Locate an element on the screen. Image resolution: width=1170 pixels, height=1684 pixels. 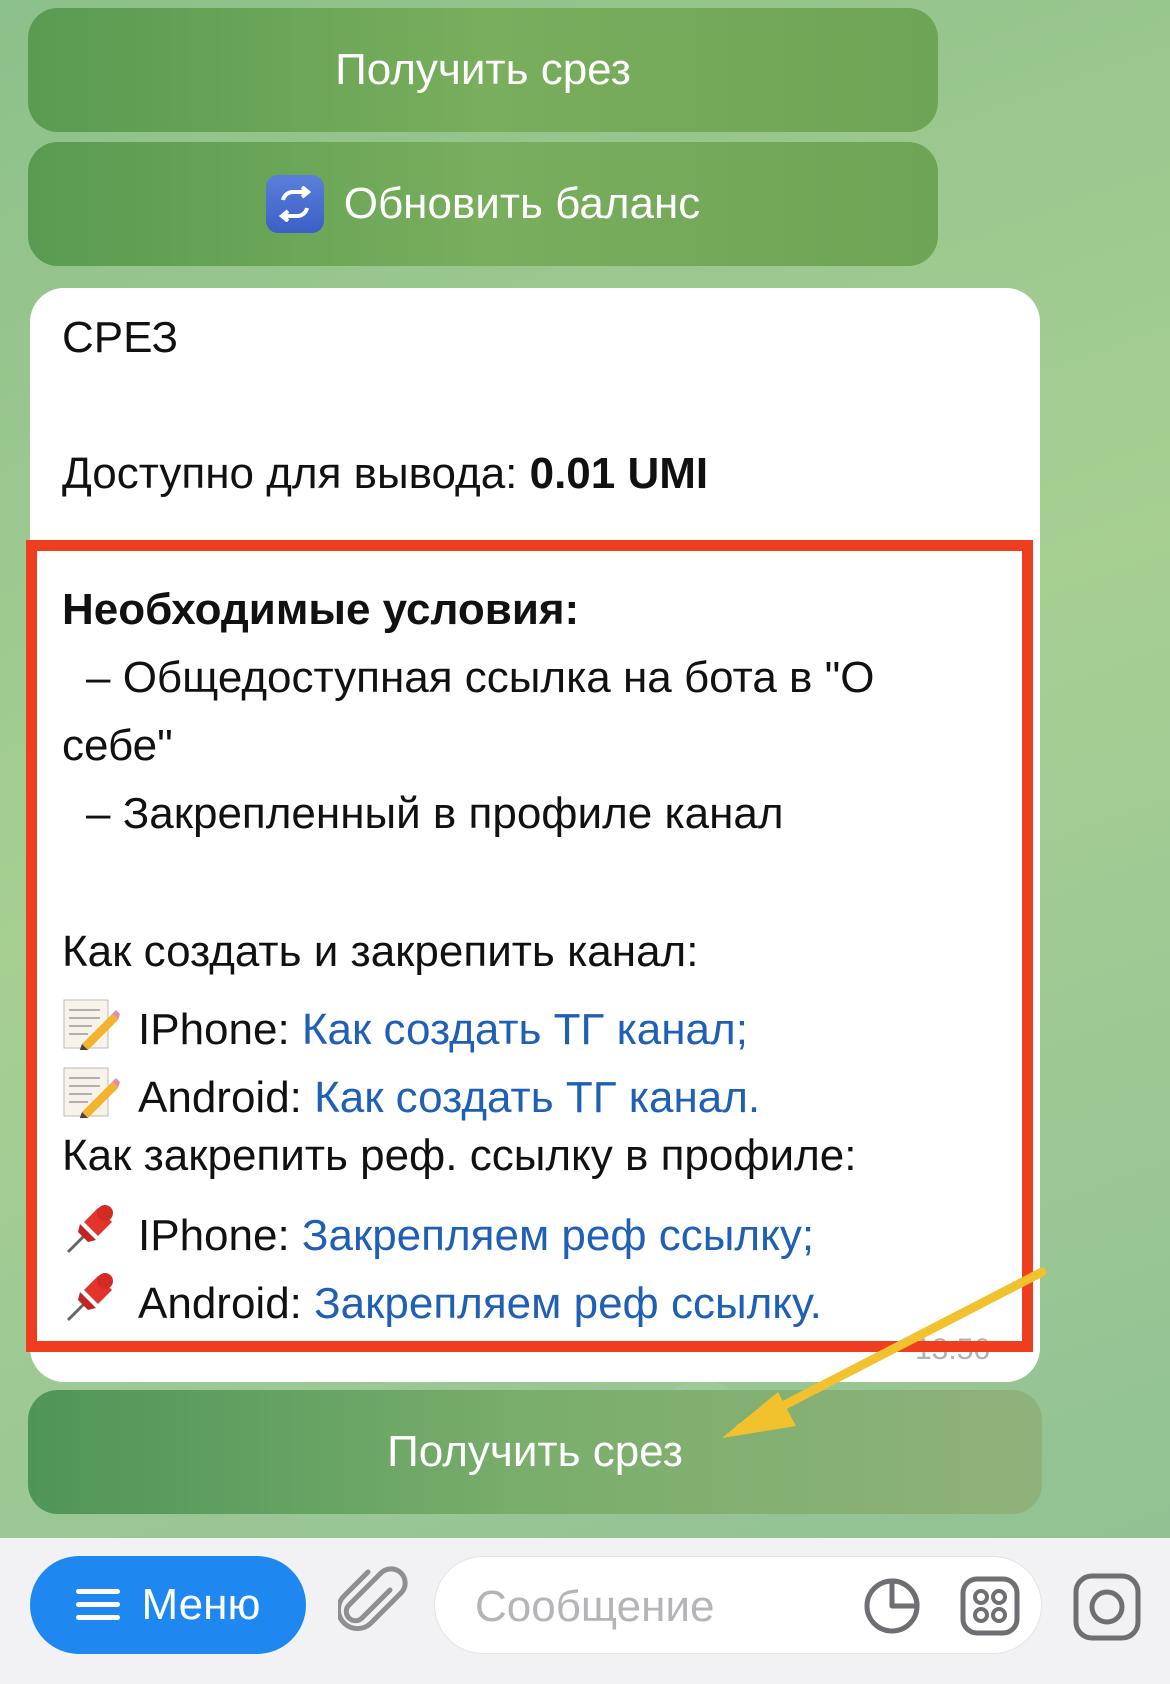
create-android-link: Как создать ТГ канал. is located at coordinates (537, 1097).